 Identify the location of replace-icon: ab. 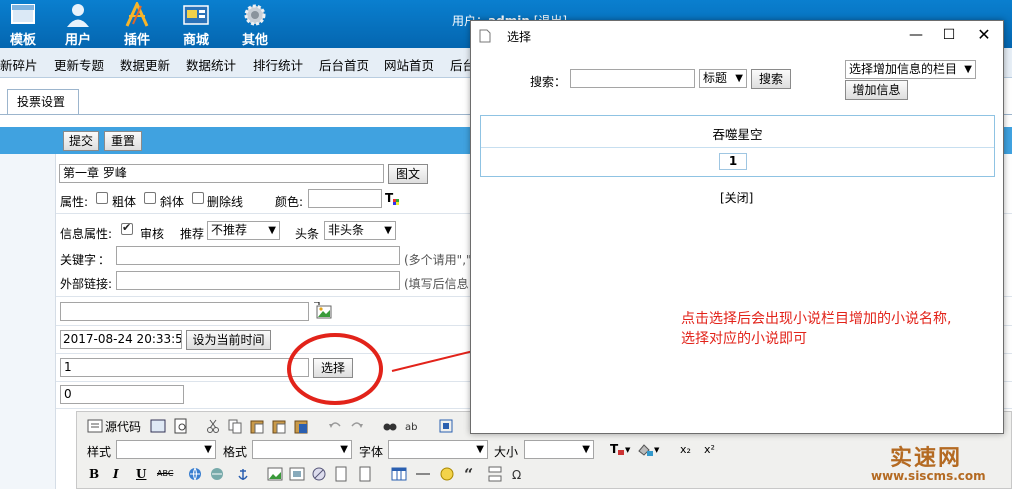
(412, 426).